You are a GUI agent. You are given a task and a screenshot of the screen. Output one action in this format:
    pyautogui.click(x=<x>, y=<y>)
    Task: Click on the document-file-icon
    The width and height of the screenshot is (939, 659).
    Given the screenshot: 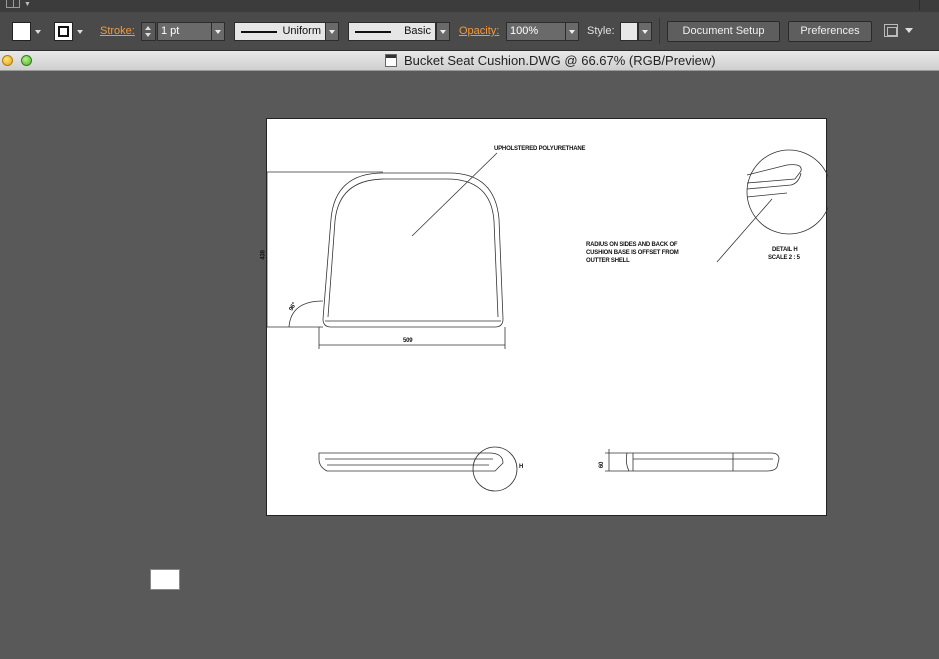 What is the action you would take?
    pyautogui.click(x=391, y=60)
    